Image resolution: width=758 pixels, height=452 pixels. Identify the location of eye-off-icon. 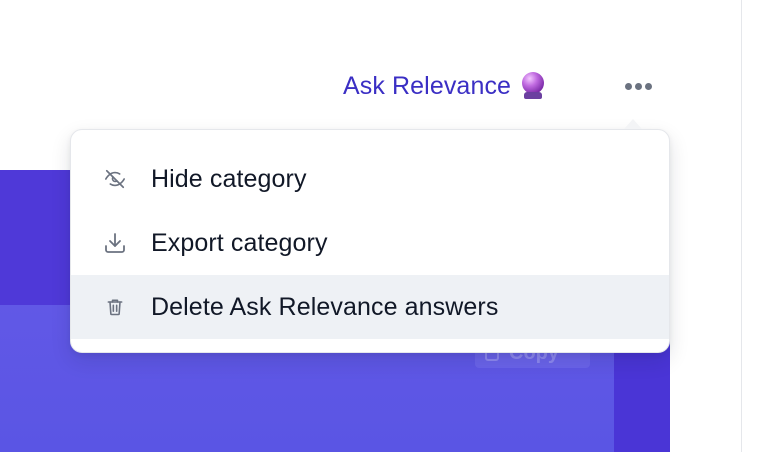
(115, 179).